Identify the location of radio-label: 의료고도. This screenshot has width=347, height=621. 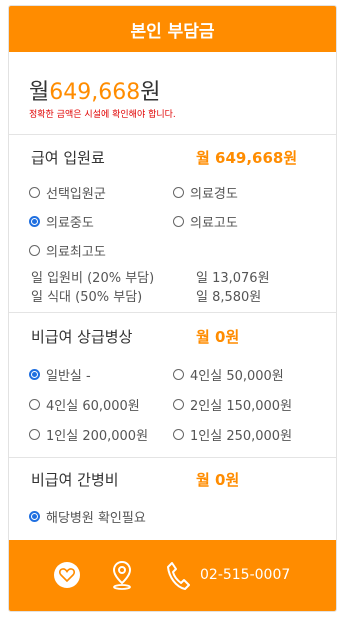
(214, 223).